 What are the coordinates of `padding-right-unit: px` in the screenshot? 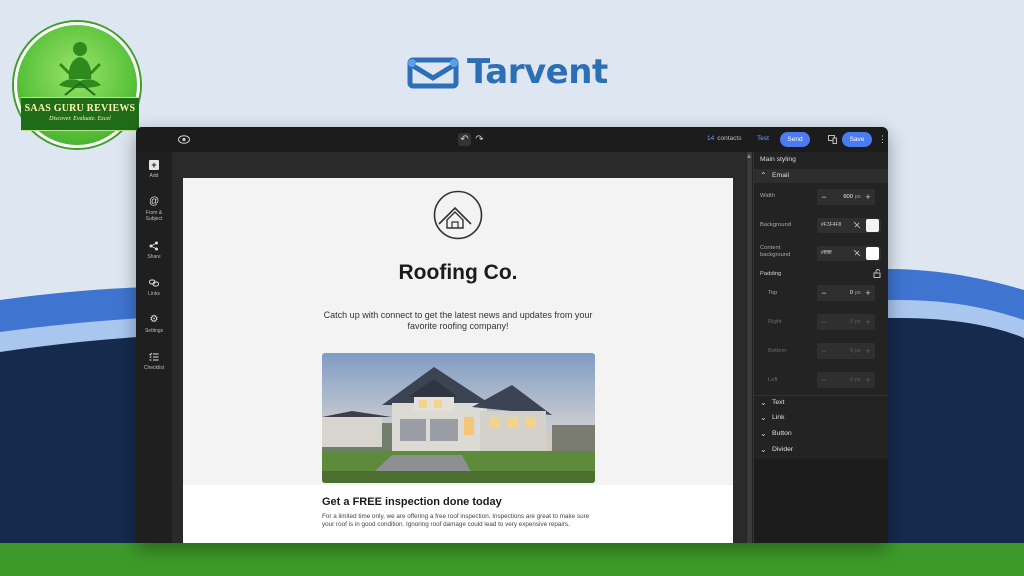 It's located at (858, 322).